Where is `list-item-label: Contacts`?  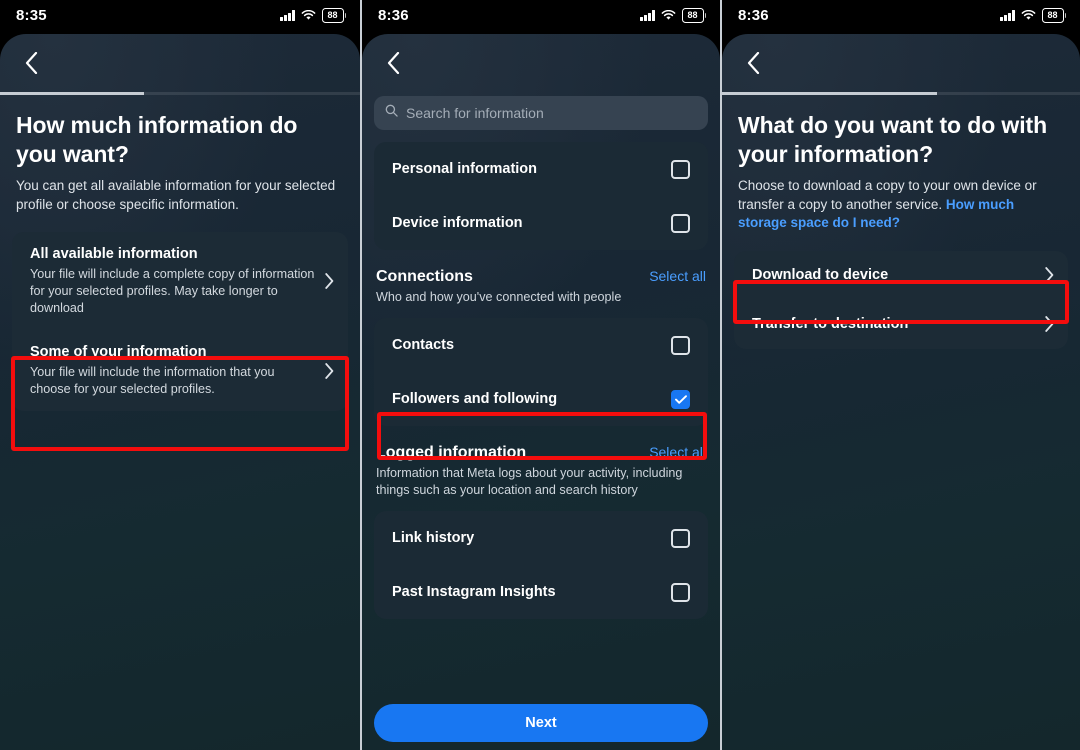 list-item-label: Contacts is located at coordinates (423, 345).